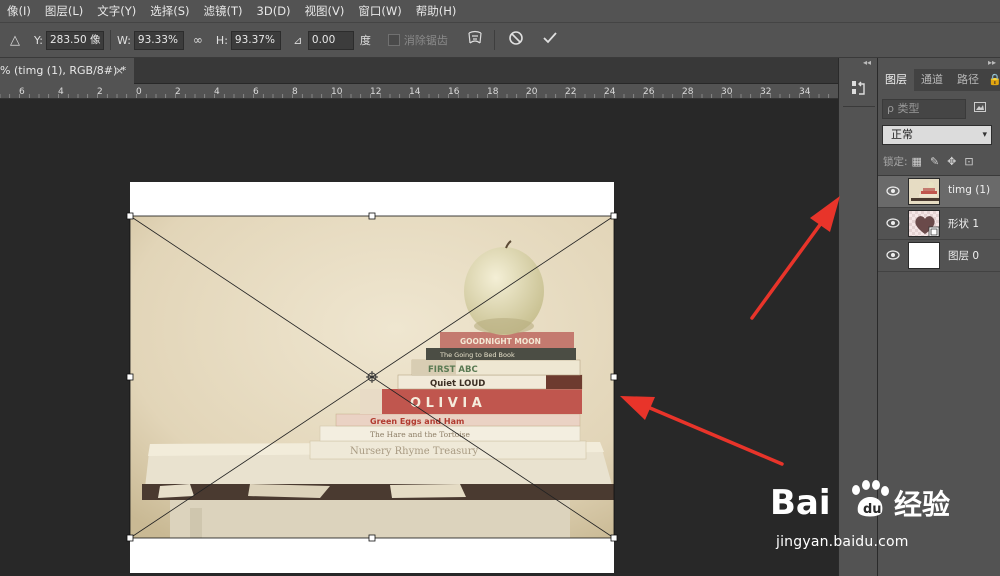 The image size is (1000, 576). What do you see at coordinates (365, 40) in the screenshot?
I see `angle-unit: 度` at bounding box center [365, 40].